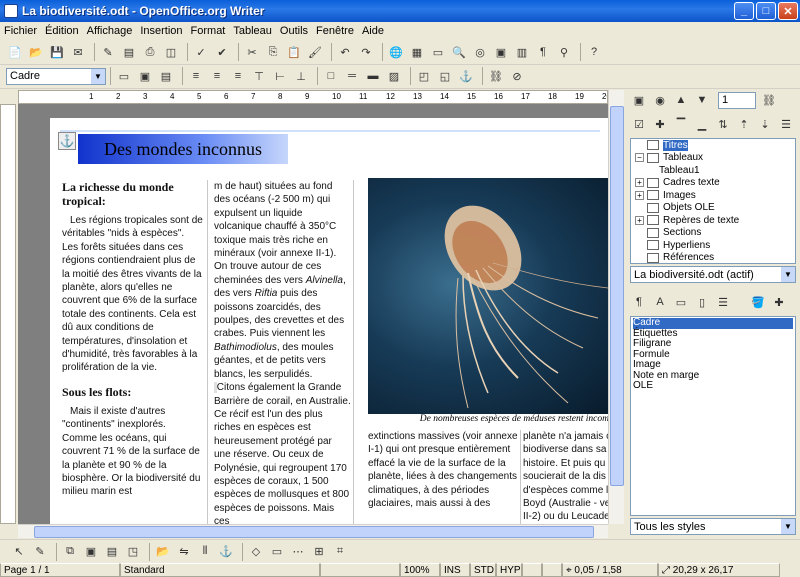 The height and width of the screenshot is (577, 800). I want to click on page-preview-icon: ◫, so click(171, 52).